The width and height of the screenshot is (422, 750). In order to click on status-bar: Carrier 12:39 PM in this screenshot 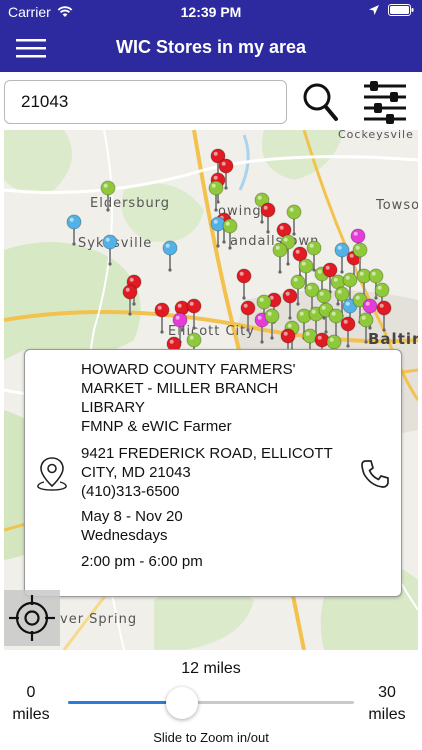, I will do `click(211, 12)`.